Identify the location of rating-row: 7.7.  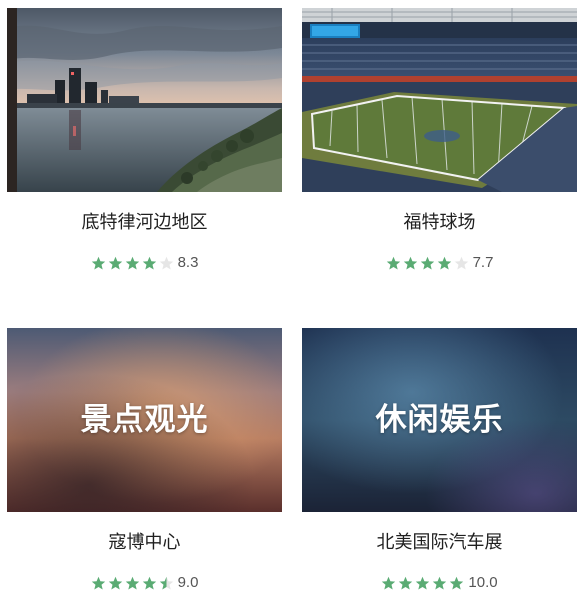
(439, 263).